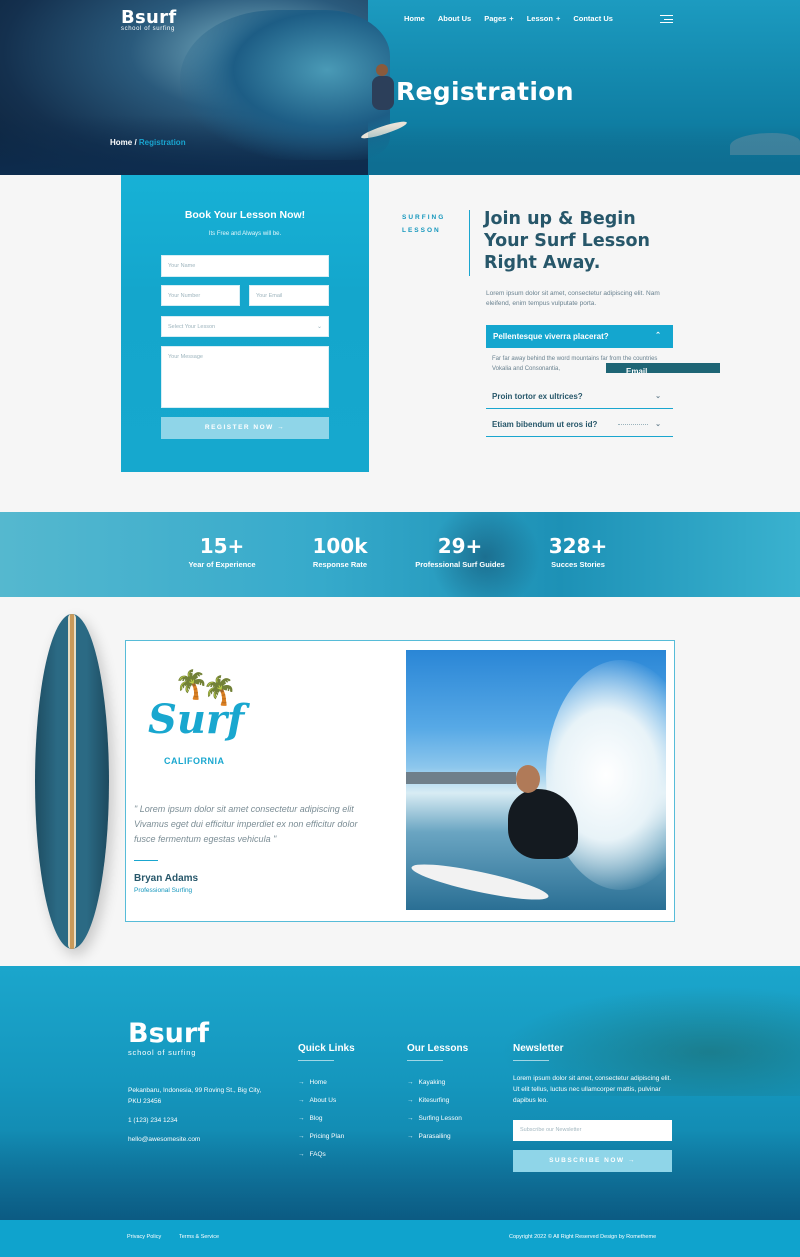 The width and height of the screenshot is (800, 1257). What do you see at coordinates (162, 1052) in the screenshot?
I see `footer-brand-tagline: school of surfing` at bounding box center [162, 1052].